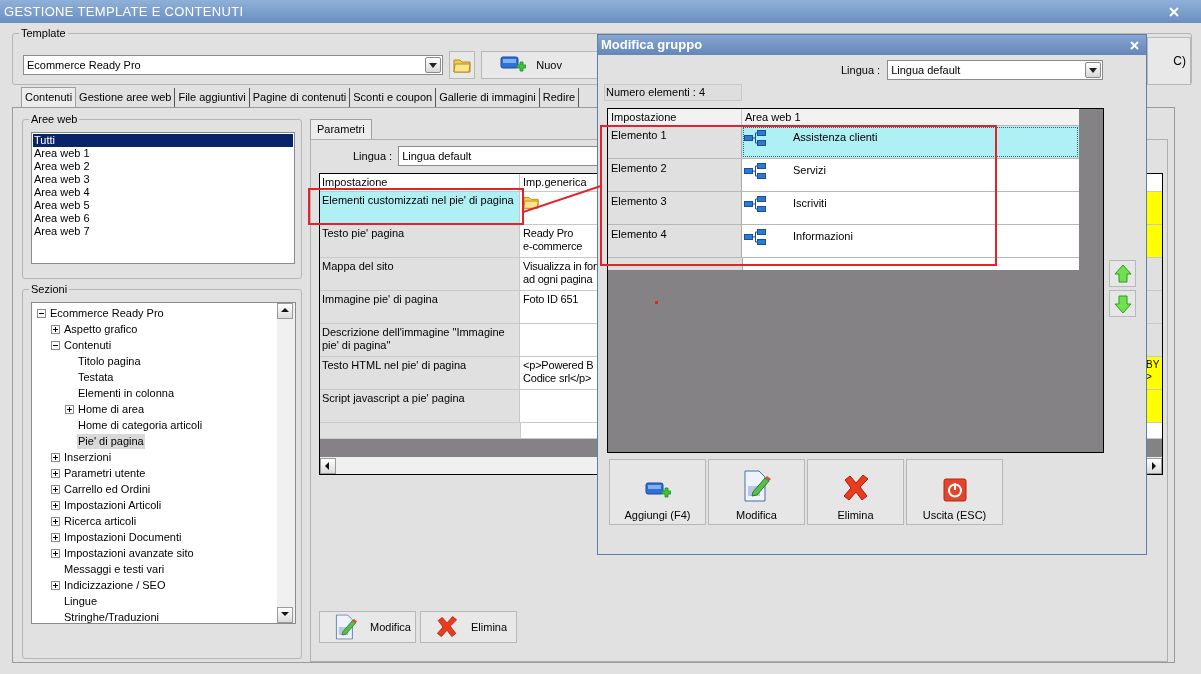 Image resolution: width=1201 pixels, height=674 pixels. What do you see at coordinates (163, 192) in the screenshot?
I see `list-item: Area web 4` at bounding box center [163, 192].